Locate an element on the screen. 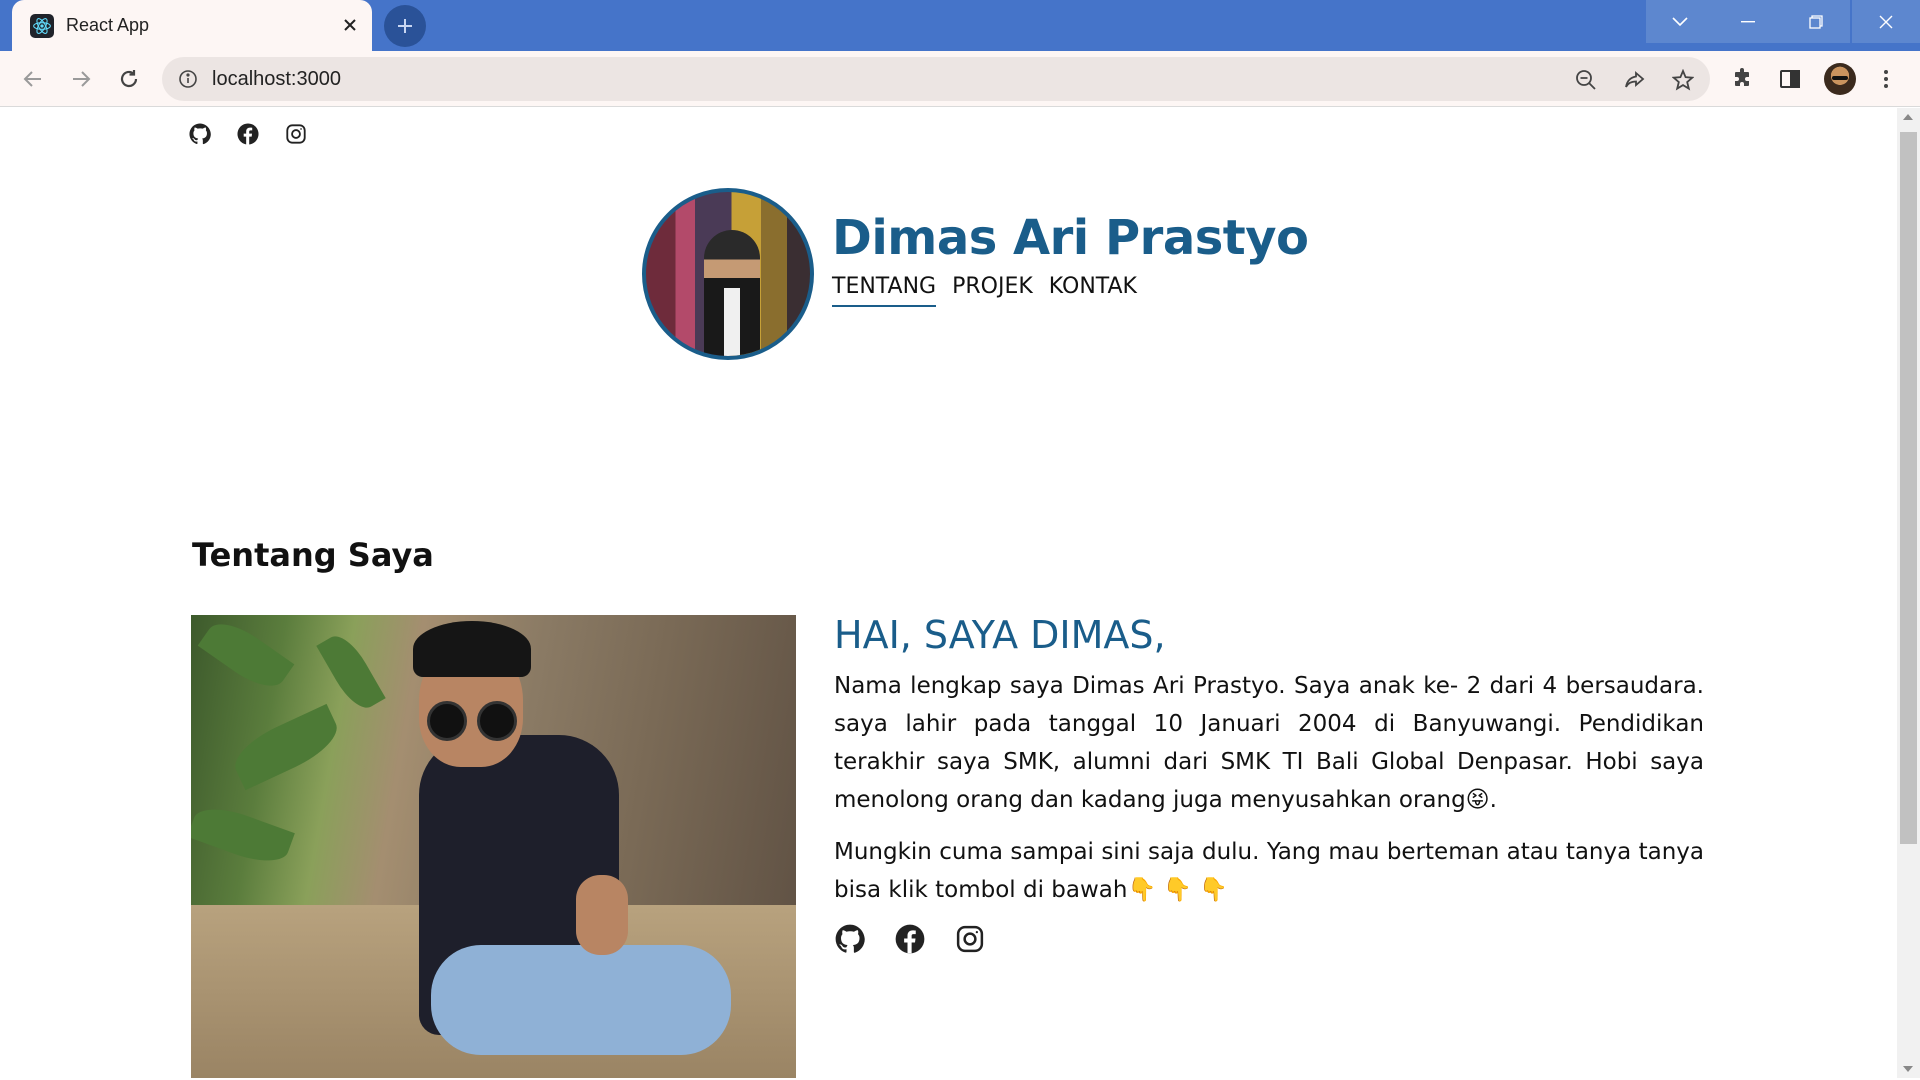 The height and width of the screenshot is (1080, 1920). browser-toolbar: localhost:3000 is located at coordinates (960, 79).